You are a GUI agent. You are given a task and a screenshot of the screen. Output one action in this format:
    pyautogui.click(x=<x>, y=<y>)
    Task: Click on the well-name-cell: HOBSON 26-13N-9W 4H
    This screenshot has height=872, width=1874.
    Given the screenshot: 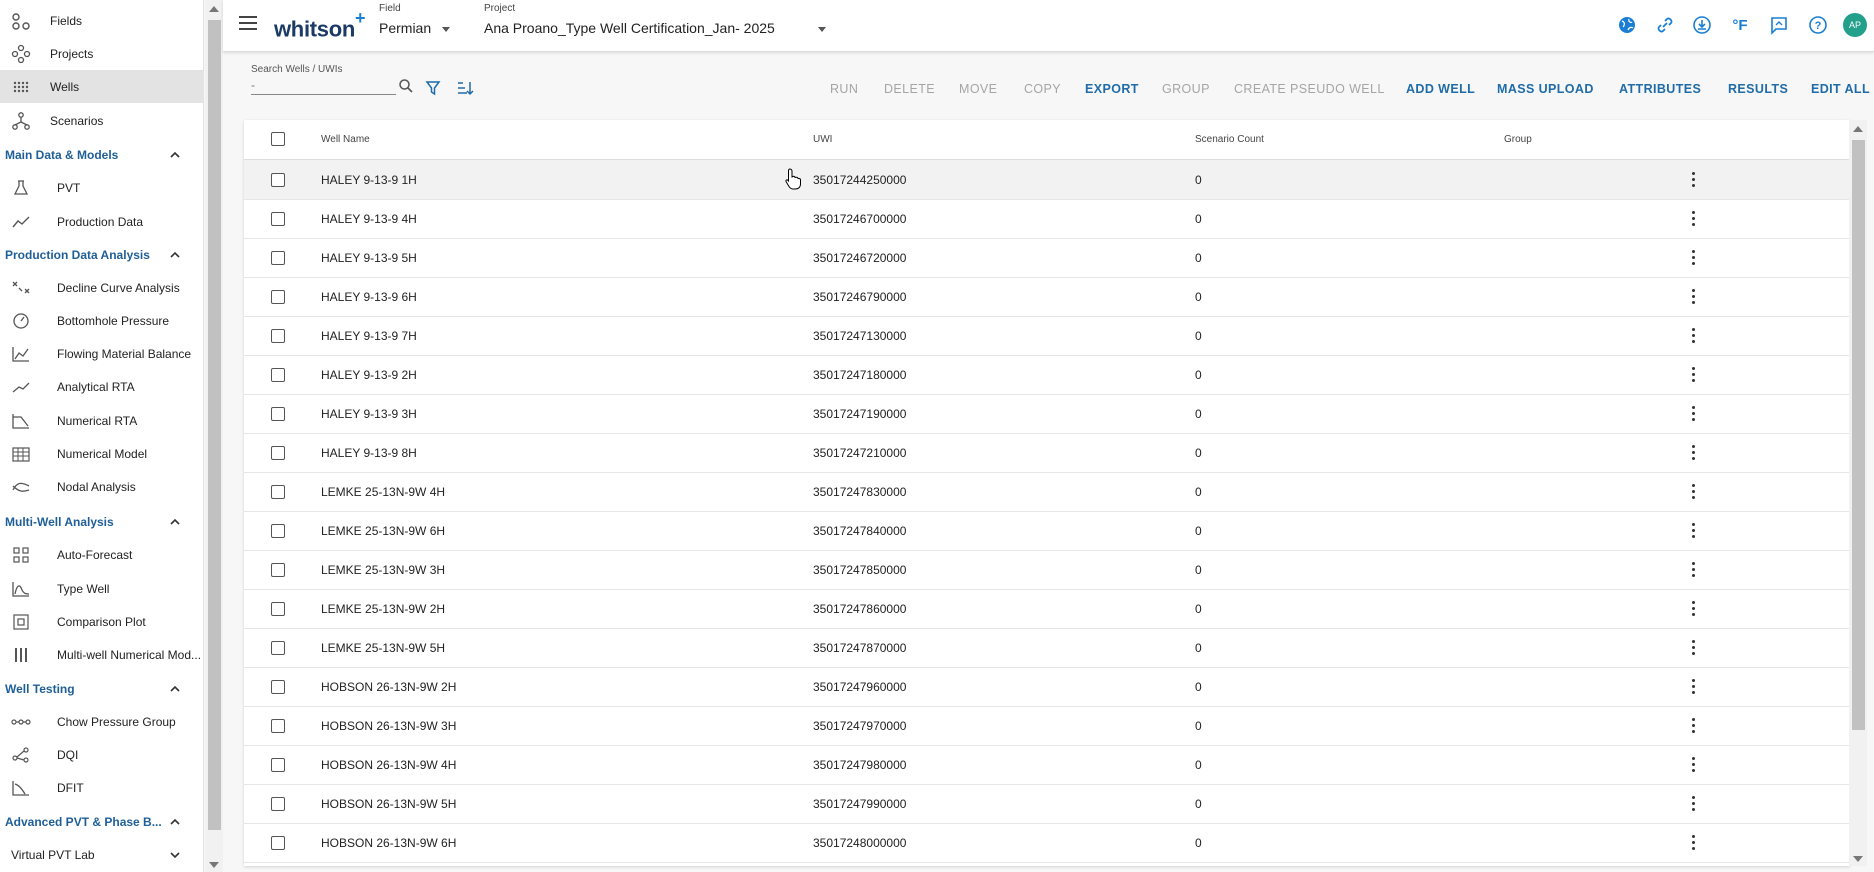 What is the action you would take?
    pyautogui.click(x=388, y=765)
    